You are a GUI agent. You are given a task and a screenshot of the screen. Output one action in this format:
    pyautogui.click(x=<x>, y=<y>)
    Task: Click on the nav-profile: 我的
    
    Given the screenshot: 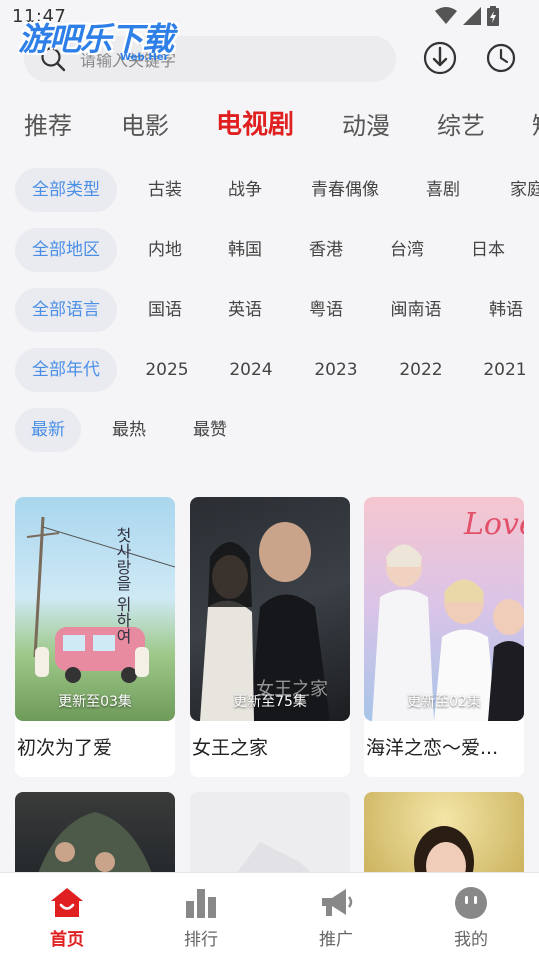 What is the action you would take?
    pyautogui.click(x=471, y=915)
    